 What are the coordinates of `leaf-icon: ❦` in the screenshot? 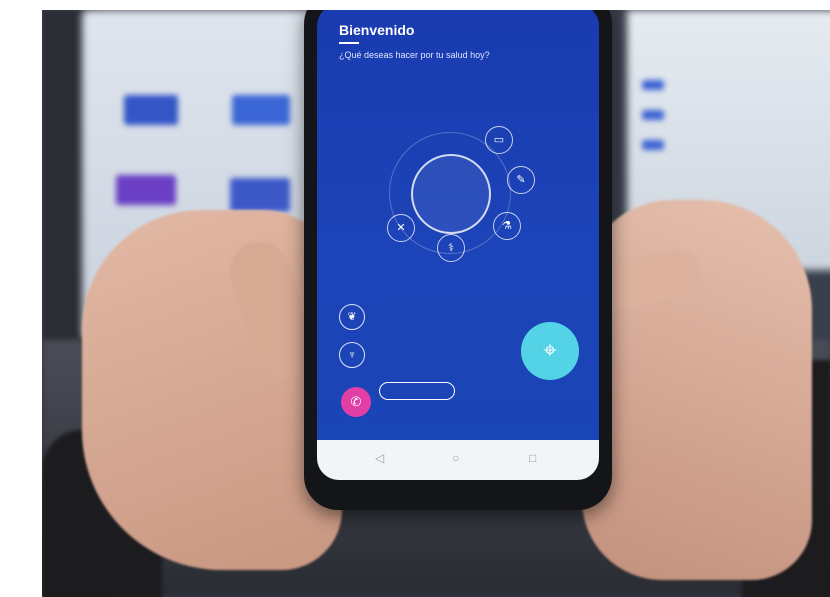 It's located at (352, 317).